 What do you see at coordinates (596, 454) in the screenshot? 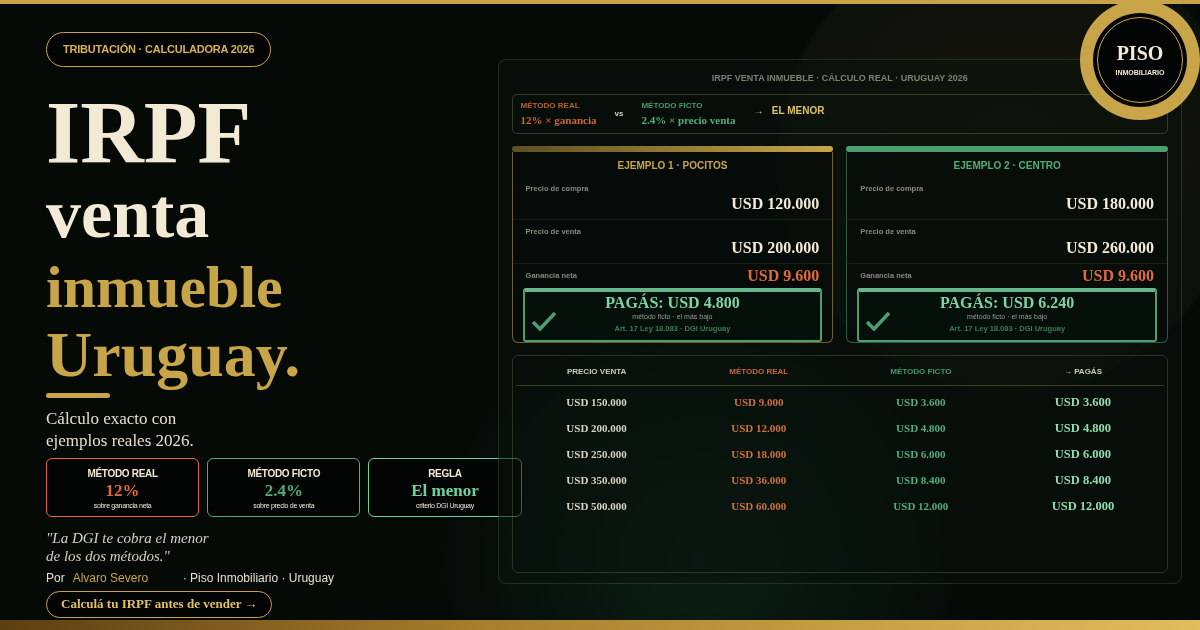
I see `table-cell-text: USD 250.000` at bounding box center [596, 454].